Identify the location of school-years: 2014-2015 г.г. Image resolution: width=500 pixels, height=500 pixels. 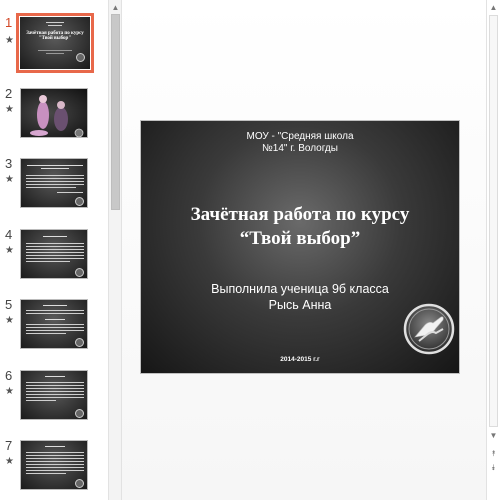
(300, 359).